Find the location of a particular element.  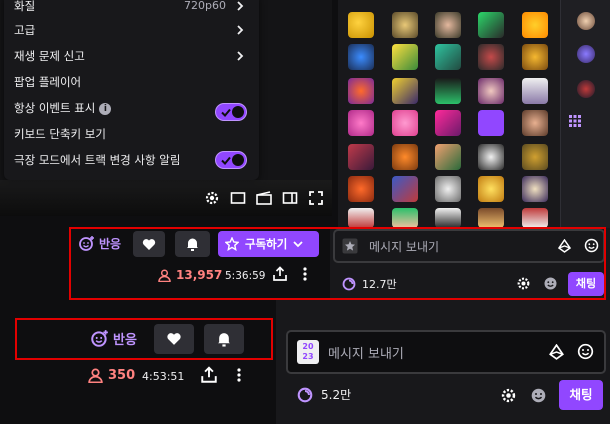

theatre-icon is located at coordinates (290, 198).